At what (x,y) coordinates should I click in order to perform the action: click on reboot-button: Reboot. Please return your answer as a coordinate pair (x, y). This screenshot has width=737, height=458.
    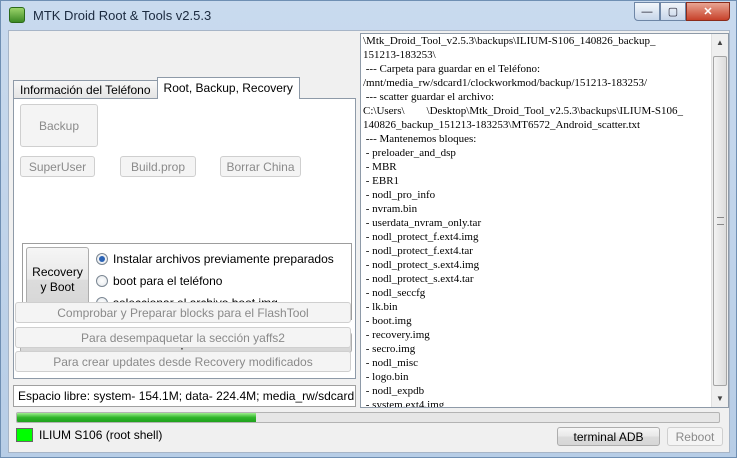
    Looking at the image, I should click on (695, 436).